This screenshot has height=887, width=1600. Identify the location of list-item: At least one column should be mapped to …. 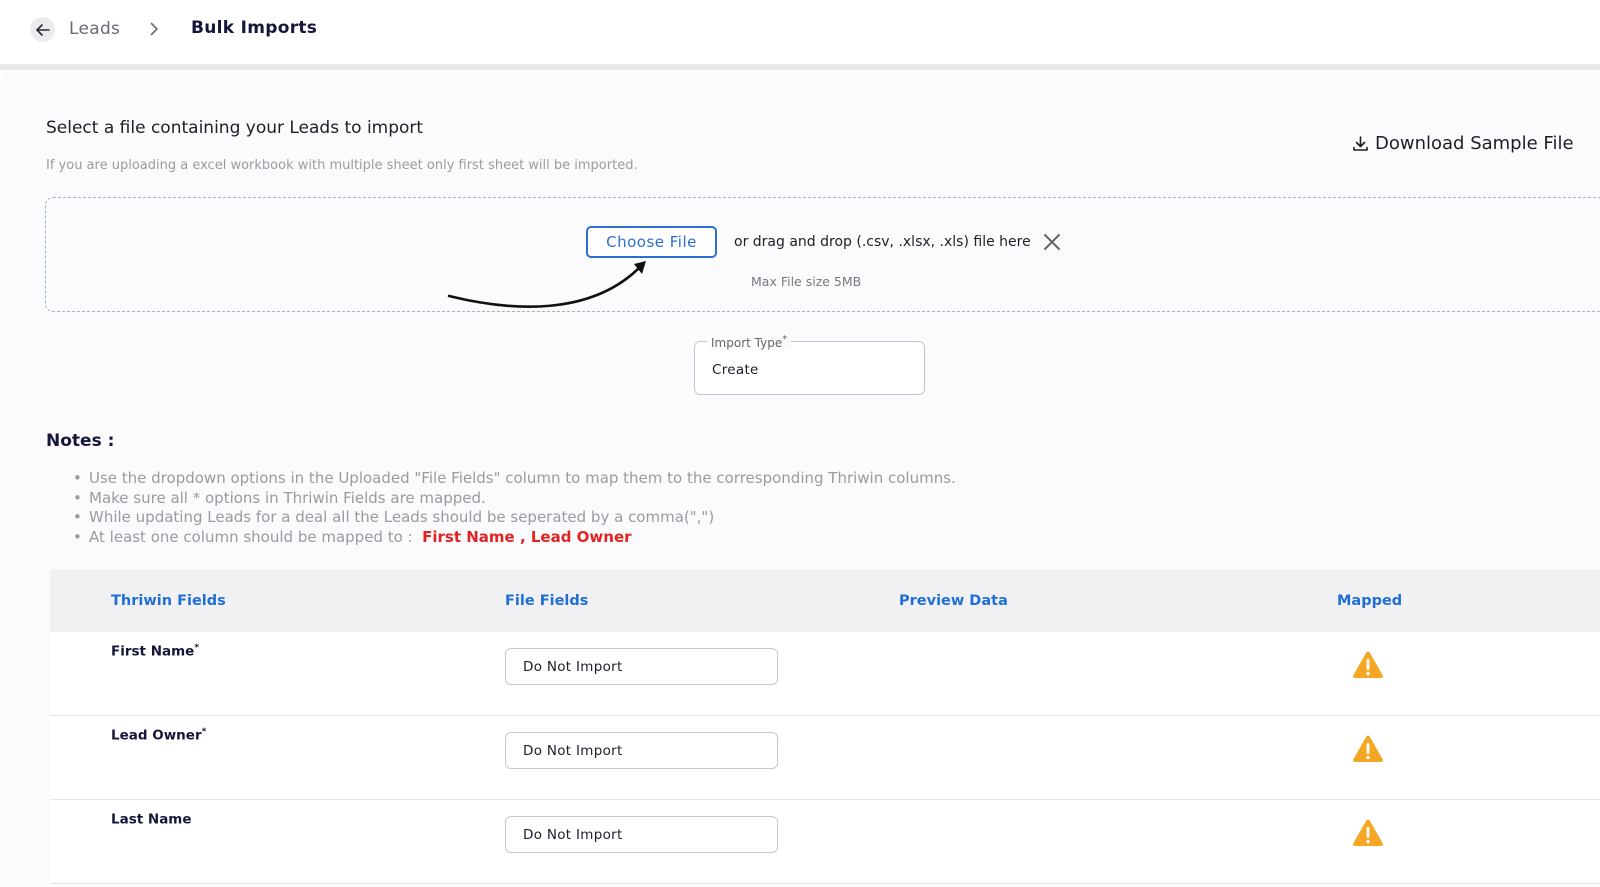
(514, 537).